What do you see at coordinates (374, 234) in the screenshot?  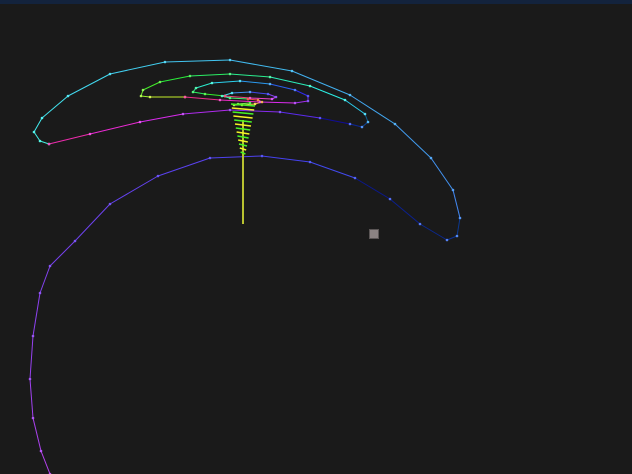 I see `anchor-handle` at bounding box center [374, 234].